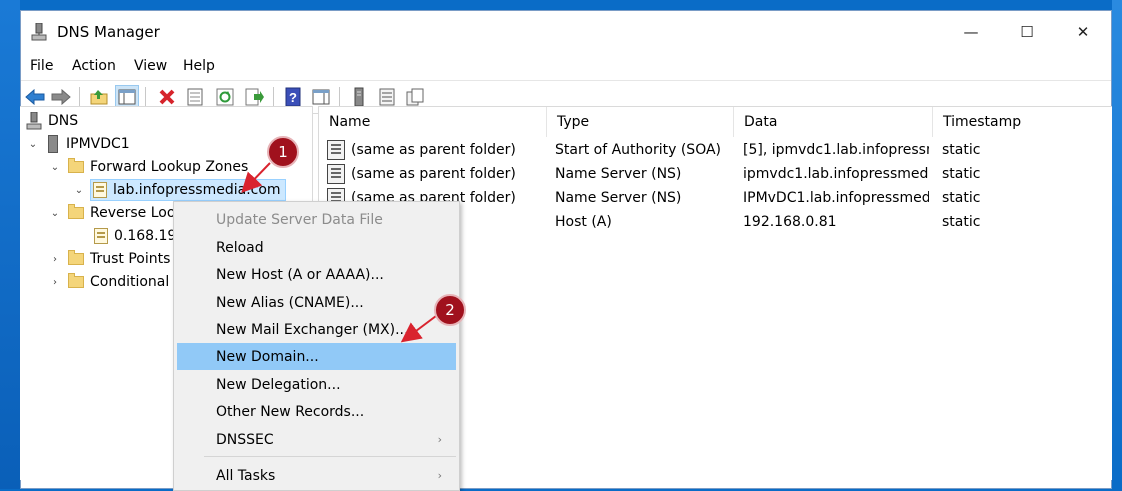 The width and height of the screenshot is (1122, 491). Describe the element at coordinates (1027, 32) in the screenshot. I see `maximize-button: ☐` at that location.